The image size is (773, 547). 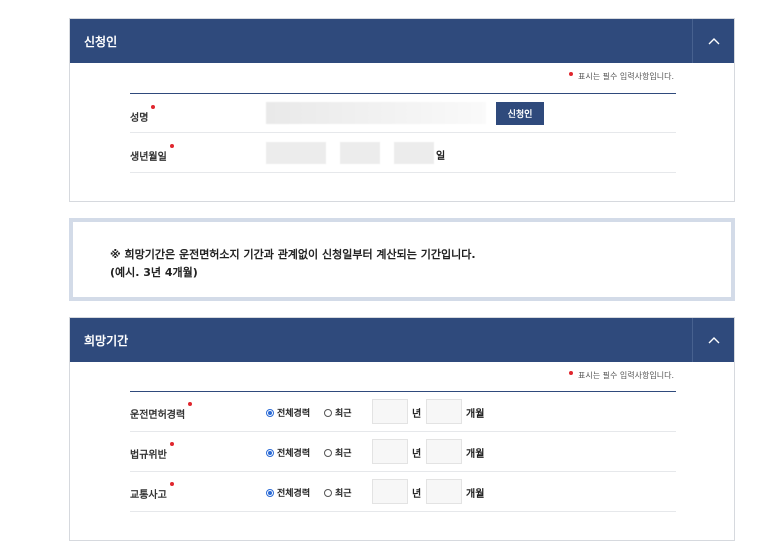 What do you see at coordinates (154, 272) in the screenshot?
I see `notice-line-2: (예시. 3년 4개월)` at bounding box center [154, 272].